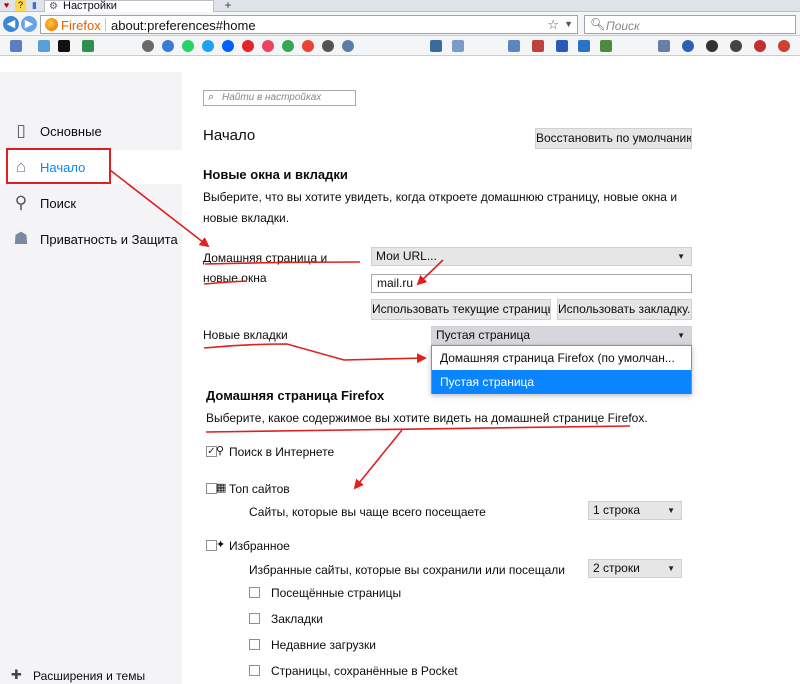 Image resolution: width=800 pixels, height=684 pixels. What do you see at coordinates (364, 671) in the screenshot?
I see `pocket-pages-label: Страницы, сохранённые в Pocket` at bounding box center [364, 671].